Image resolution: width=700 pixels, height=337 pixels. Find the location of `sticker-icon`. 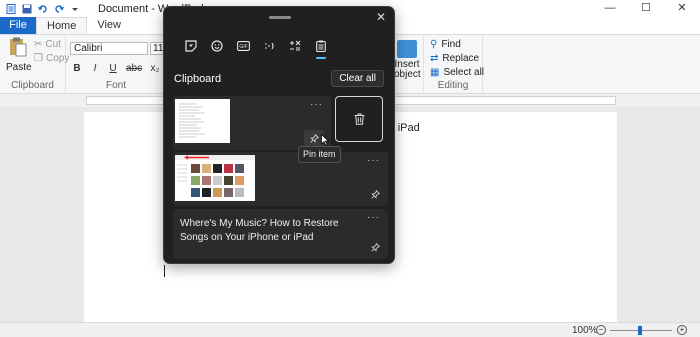

sticker-icon is located at coordinates (191, 46).